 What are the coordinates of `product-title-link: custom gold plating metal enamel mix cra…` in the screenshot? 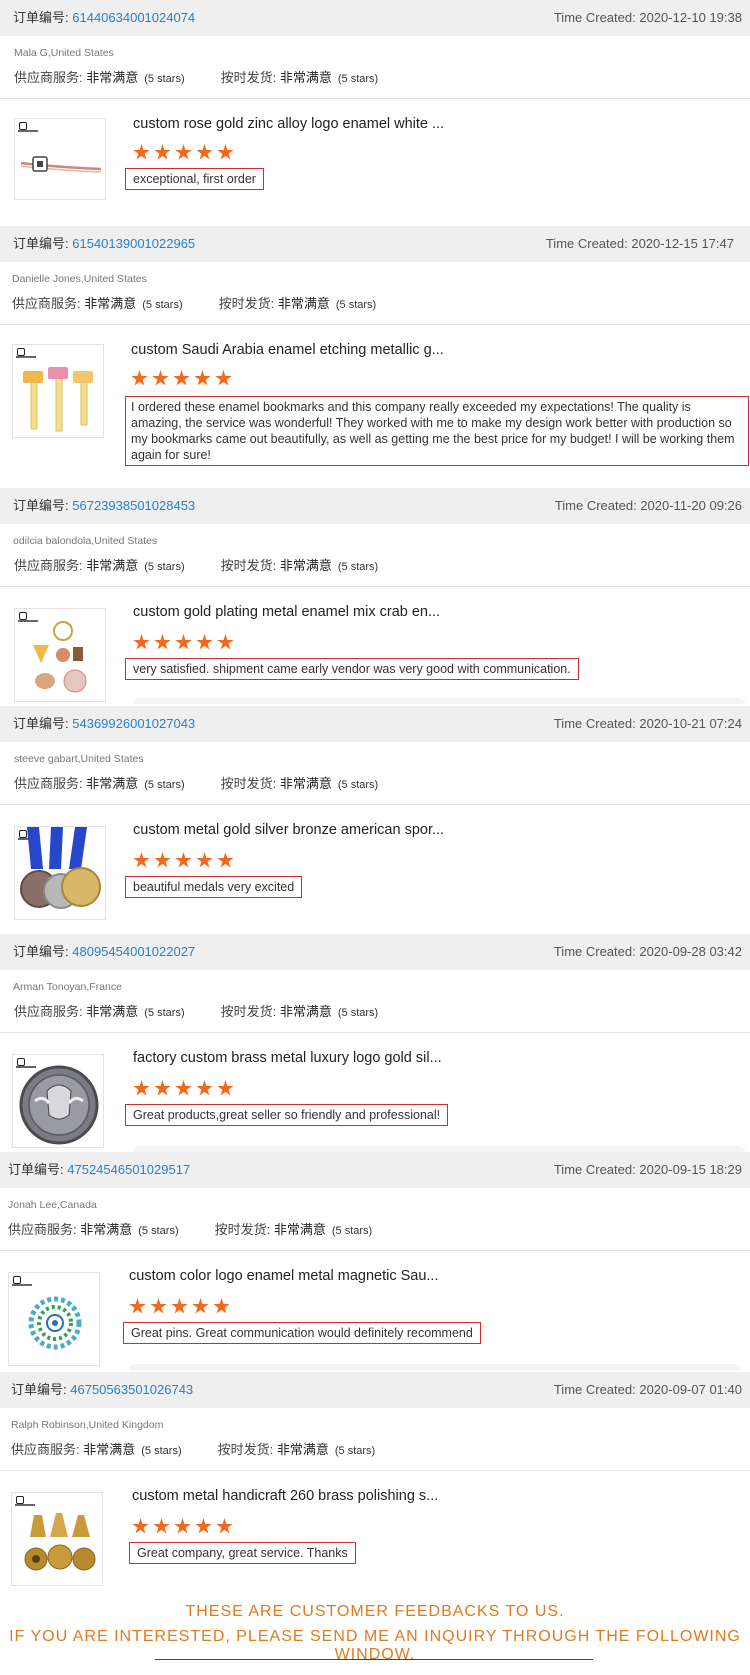 It's located at (286, 612).